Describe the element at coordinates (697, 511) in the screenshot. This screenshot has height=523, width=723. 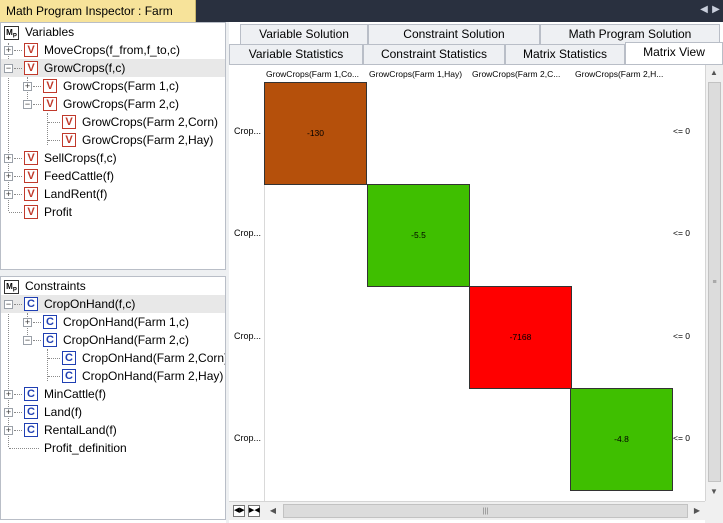
I see `scroll-right-icon: ▶` at that location.